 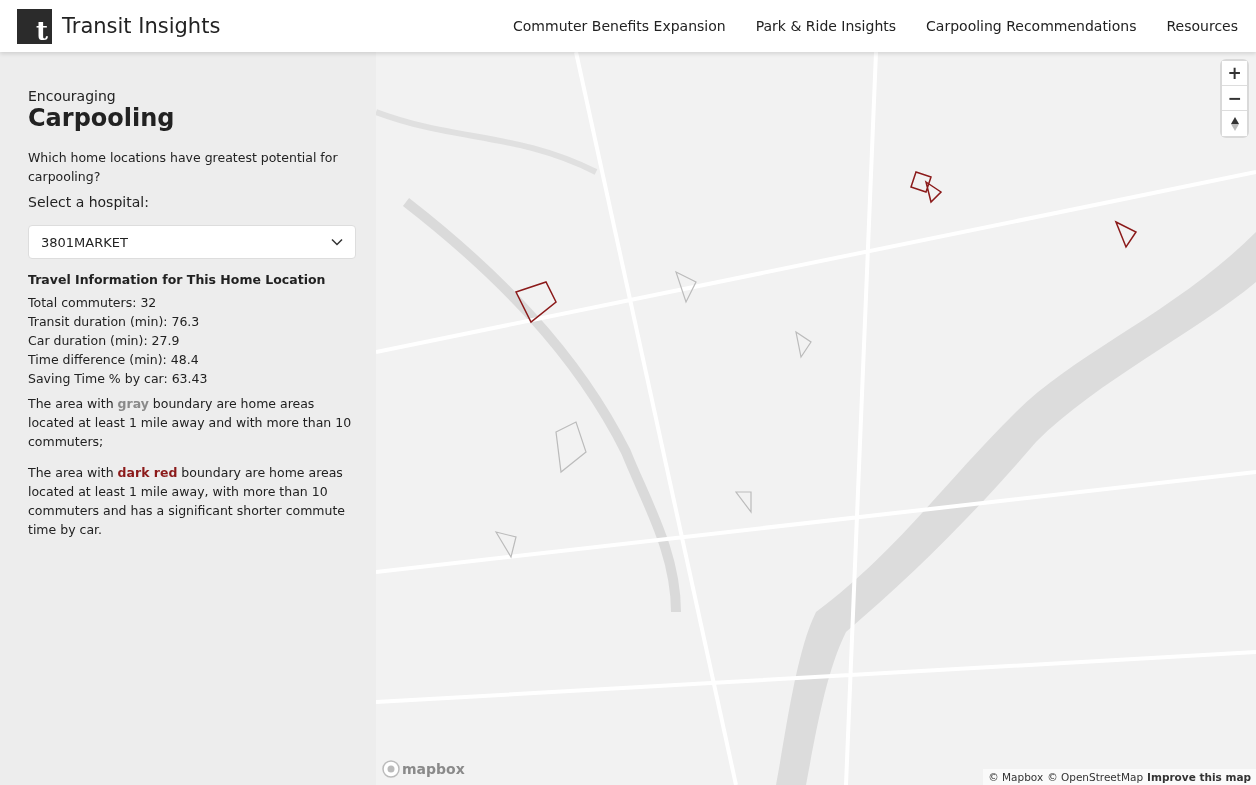 I want to click on select-label: Select a hospital:, so click(x=89, y=202).